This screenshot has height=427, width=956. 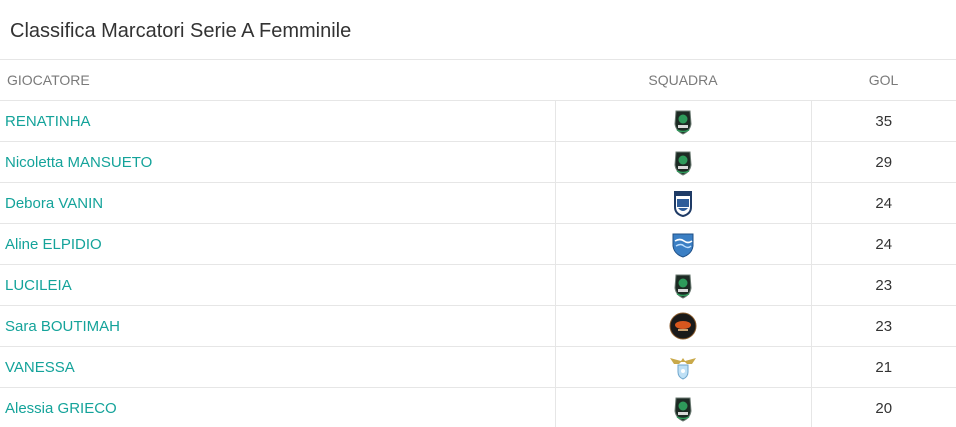 I want to click on player-name-link: LUCILEIA, so click(x=277, y=285).